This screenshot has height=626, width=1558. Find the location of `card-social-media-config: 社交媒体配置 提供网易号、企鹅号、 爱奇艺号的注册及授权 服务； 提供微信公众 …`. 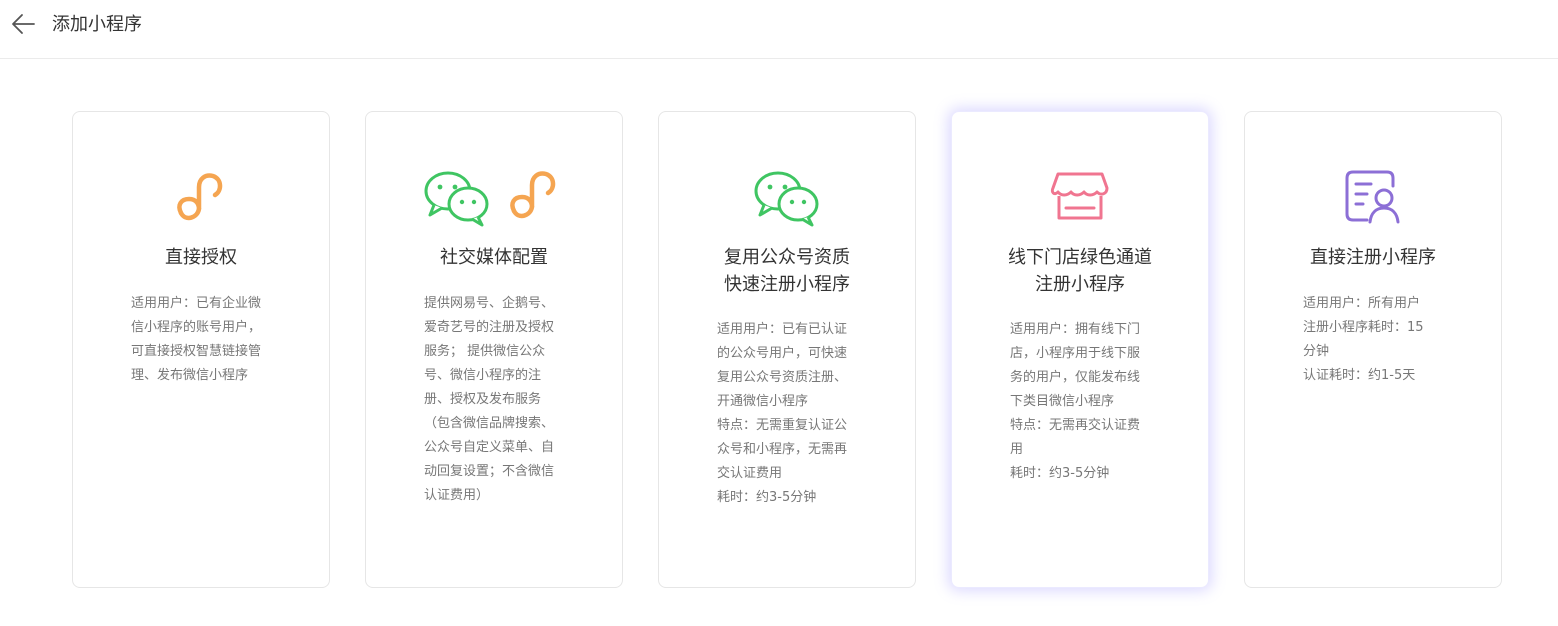

card-social-media-config: 社交媒体配置 提供网易号、企鹅号、 爱奇艺号的注册及授权 服务； 提供微信公众 … is located at coordinates (494, 349).